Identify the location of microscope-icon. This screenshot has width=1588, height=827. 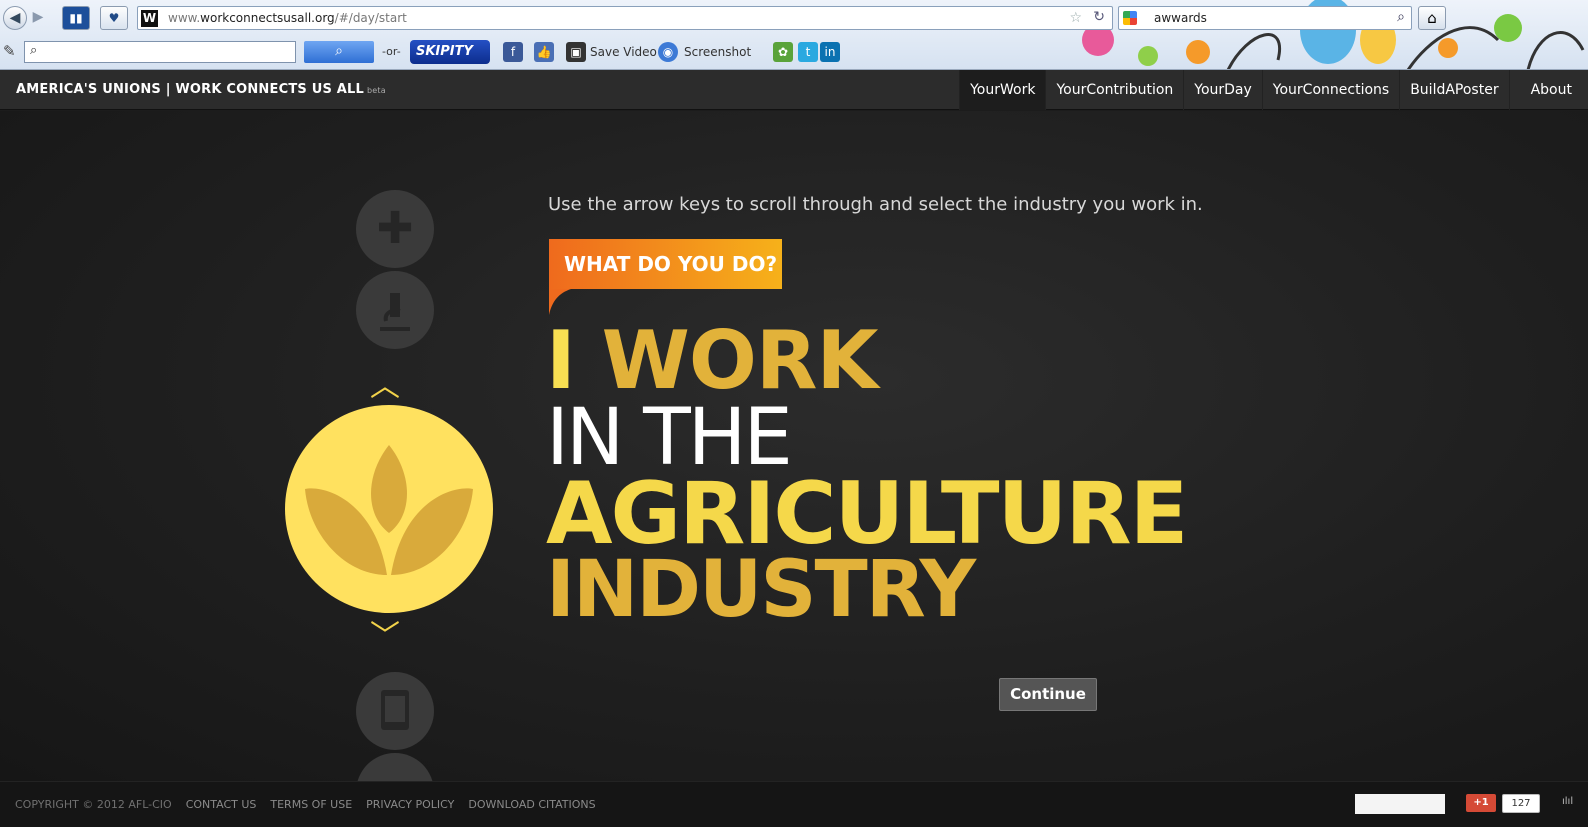
(395, 312).